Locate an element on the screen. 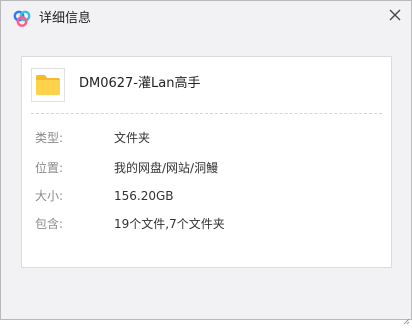 The height and width of the screenshot is (329, 412). close-icon is located at coordinates (395, 15).